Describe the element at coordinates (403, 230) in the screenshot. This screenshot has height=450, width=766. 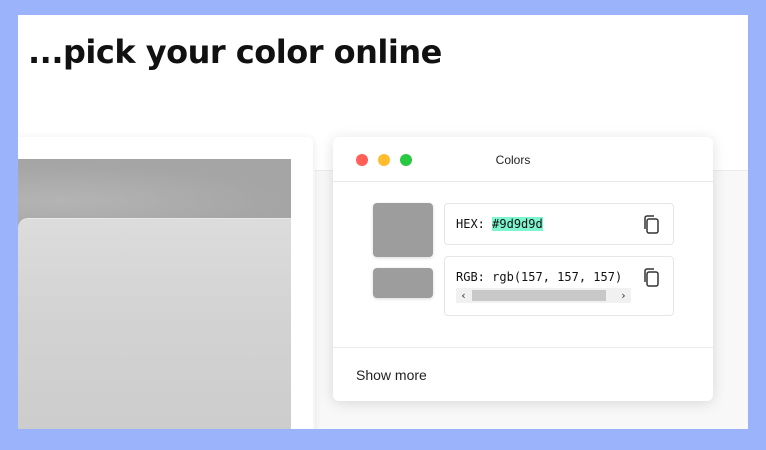
I see `color-swatch-large` at that location.